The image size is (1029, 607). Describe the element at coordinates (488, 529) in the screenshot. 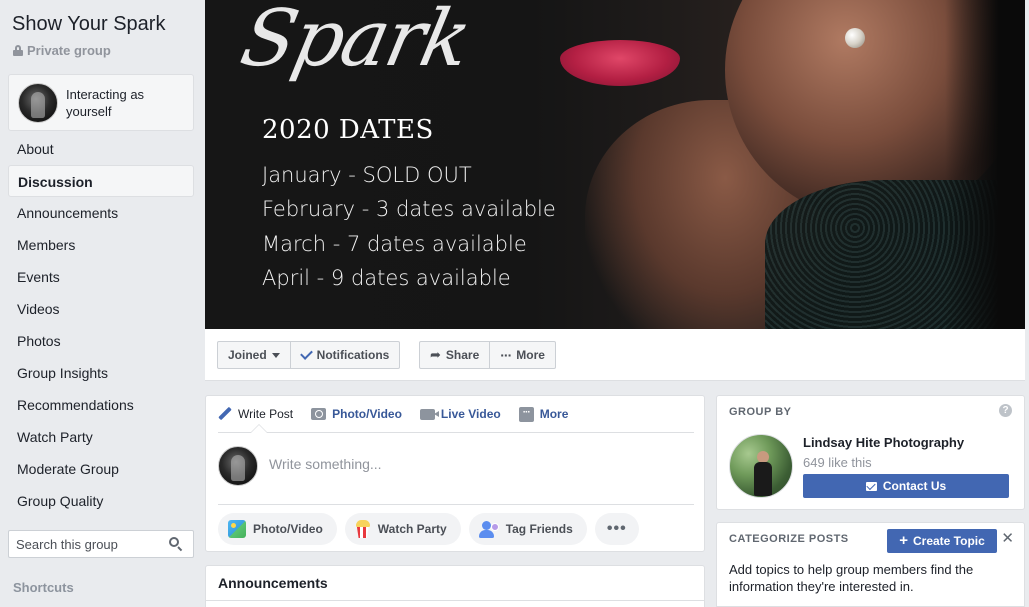

I see `tag-friends-icon` at that location.